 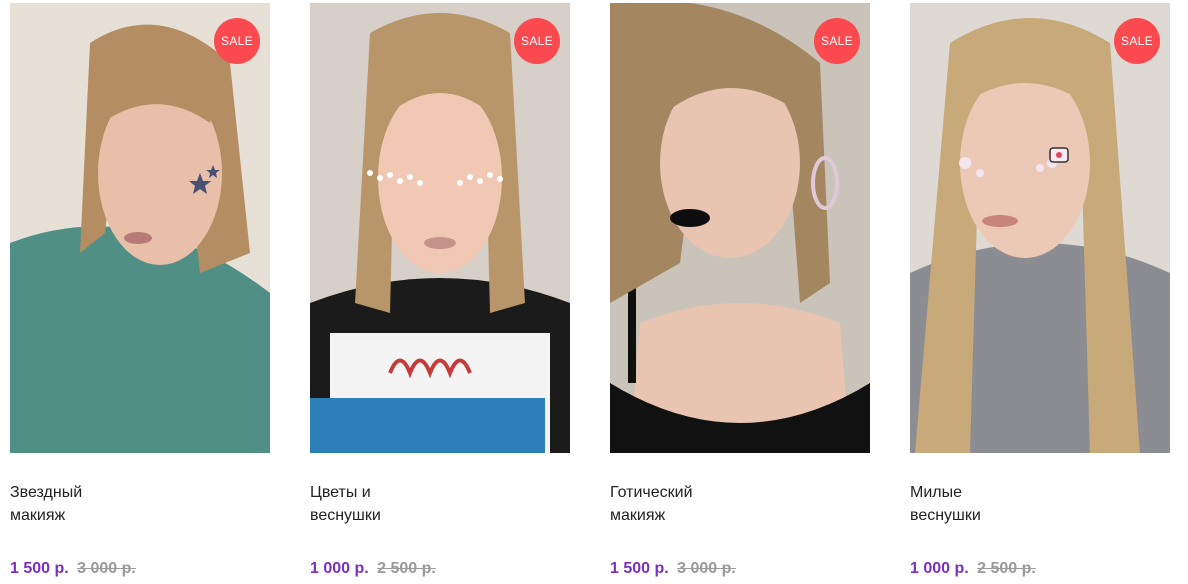 I want to click on product-title: Звездный макияж, so click(x=135, y=504).